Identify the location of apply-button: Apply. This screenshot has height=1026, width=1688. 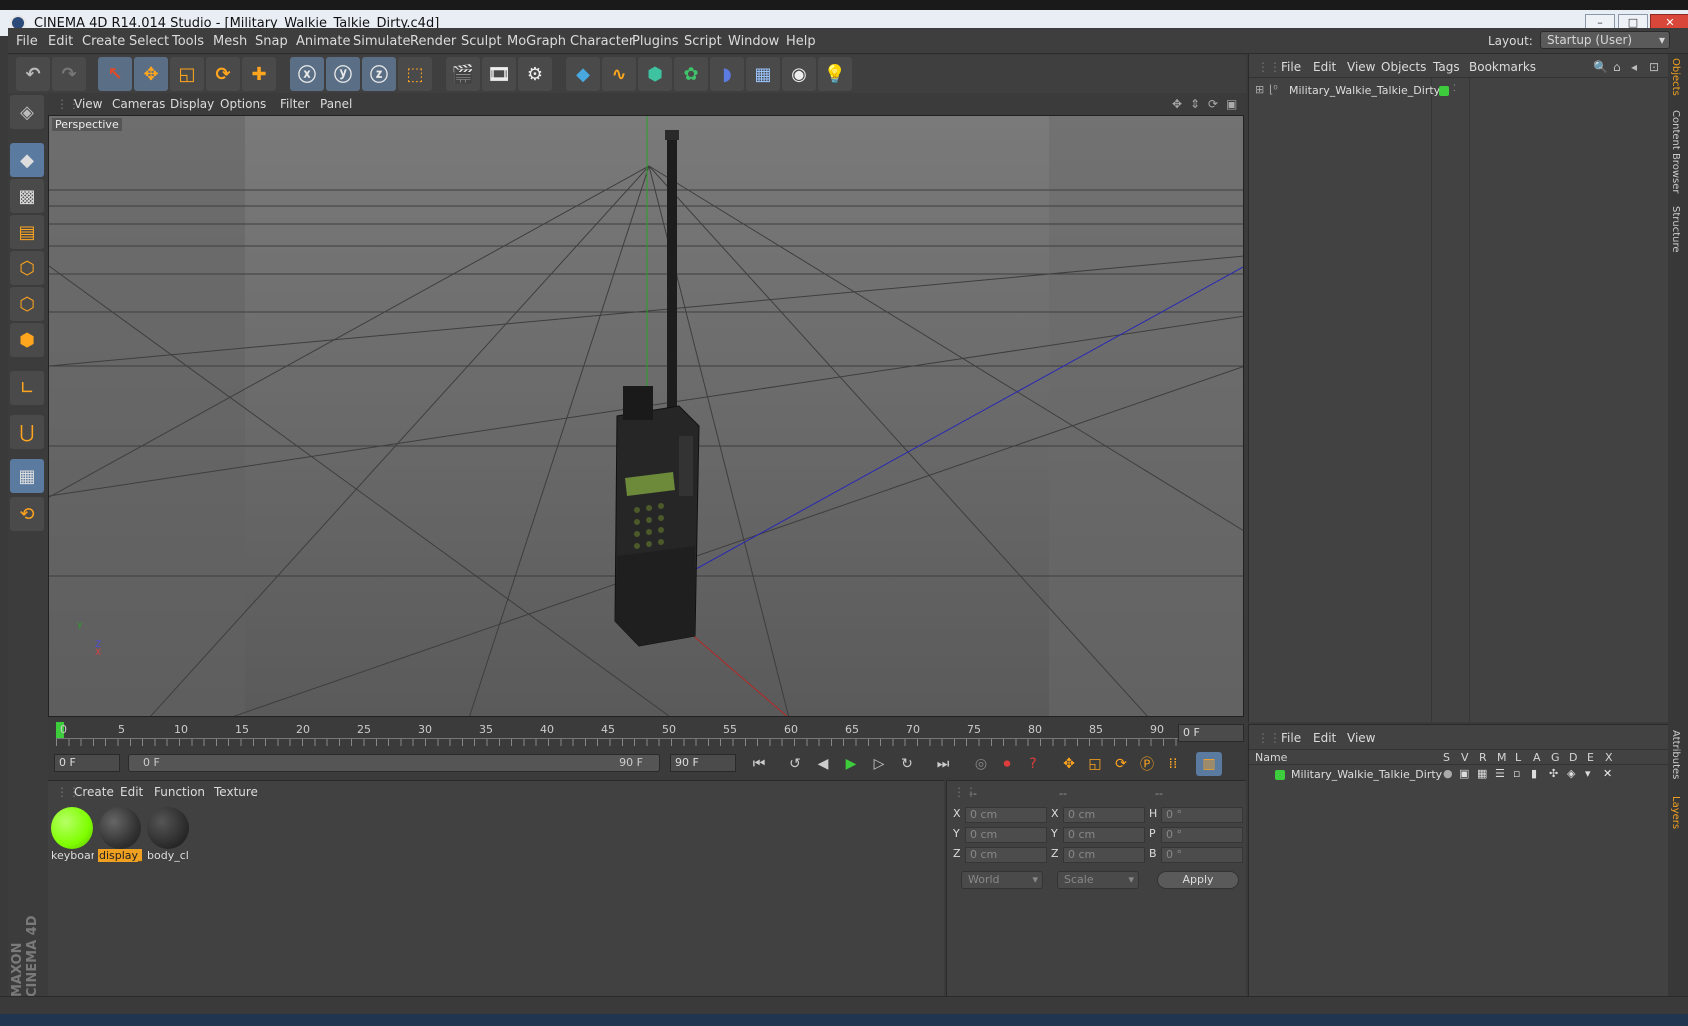
(1198, 880).